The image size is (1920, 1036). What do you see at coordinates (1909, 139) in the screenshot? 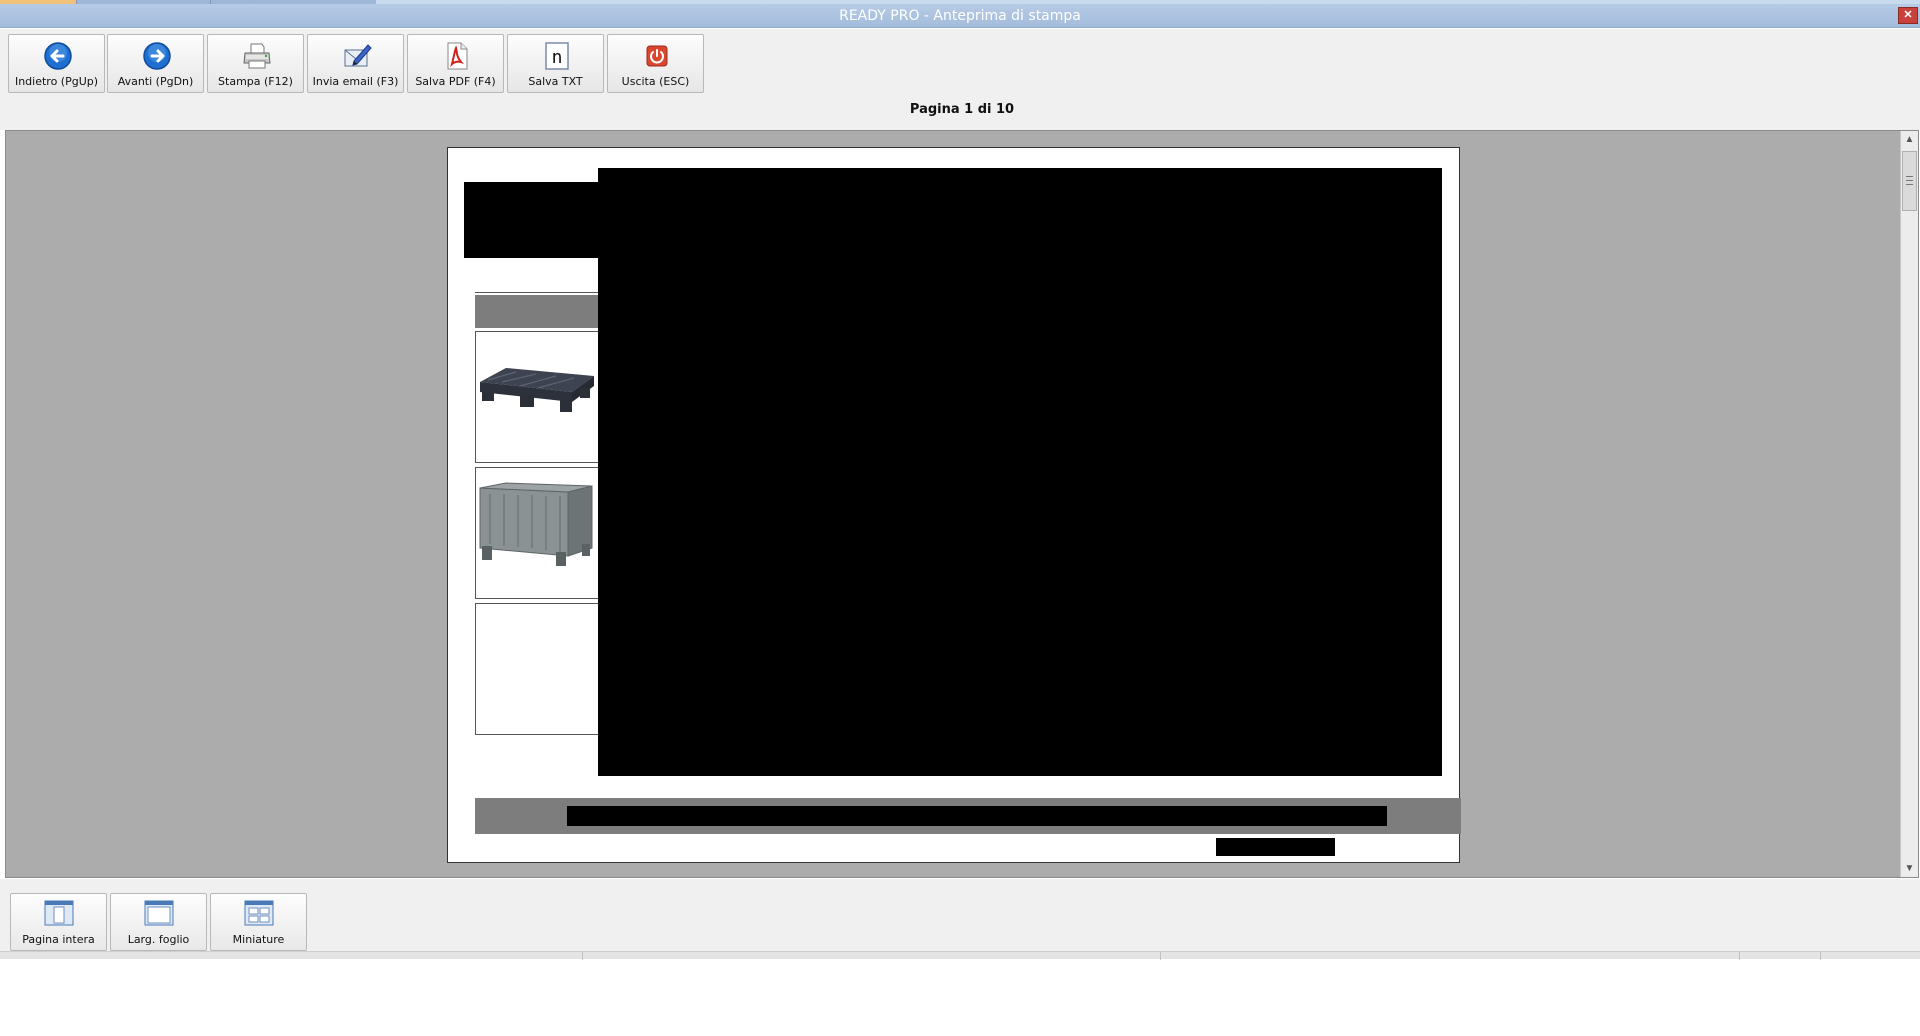
I see `scroll-up-icon: ▲` at bounding box center [1909, 139].